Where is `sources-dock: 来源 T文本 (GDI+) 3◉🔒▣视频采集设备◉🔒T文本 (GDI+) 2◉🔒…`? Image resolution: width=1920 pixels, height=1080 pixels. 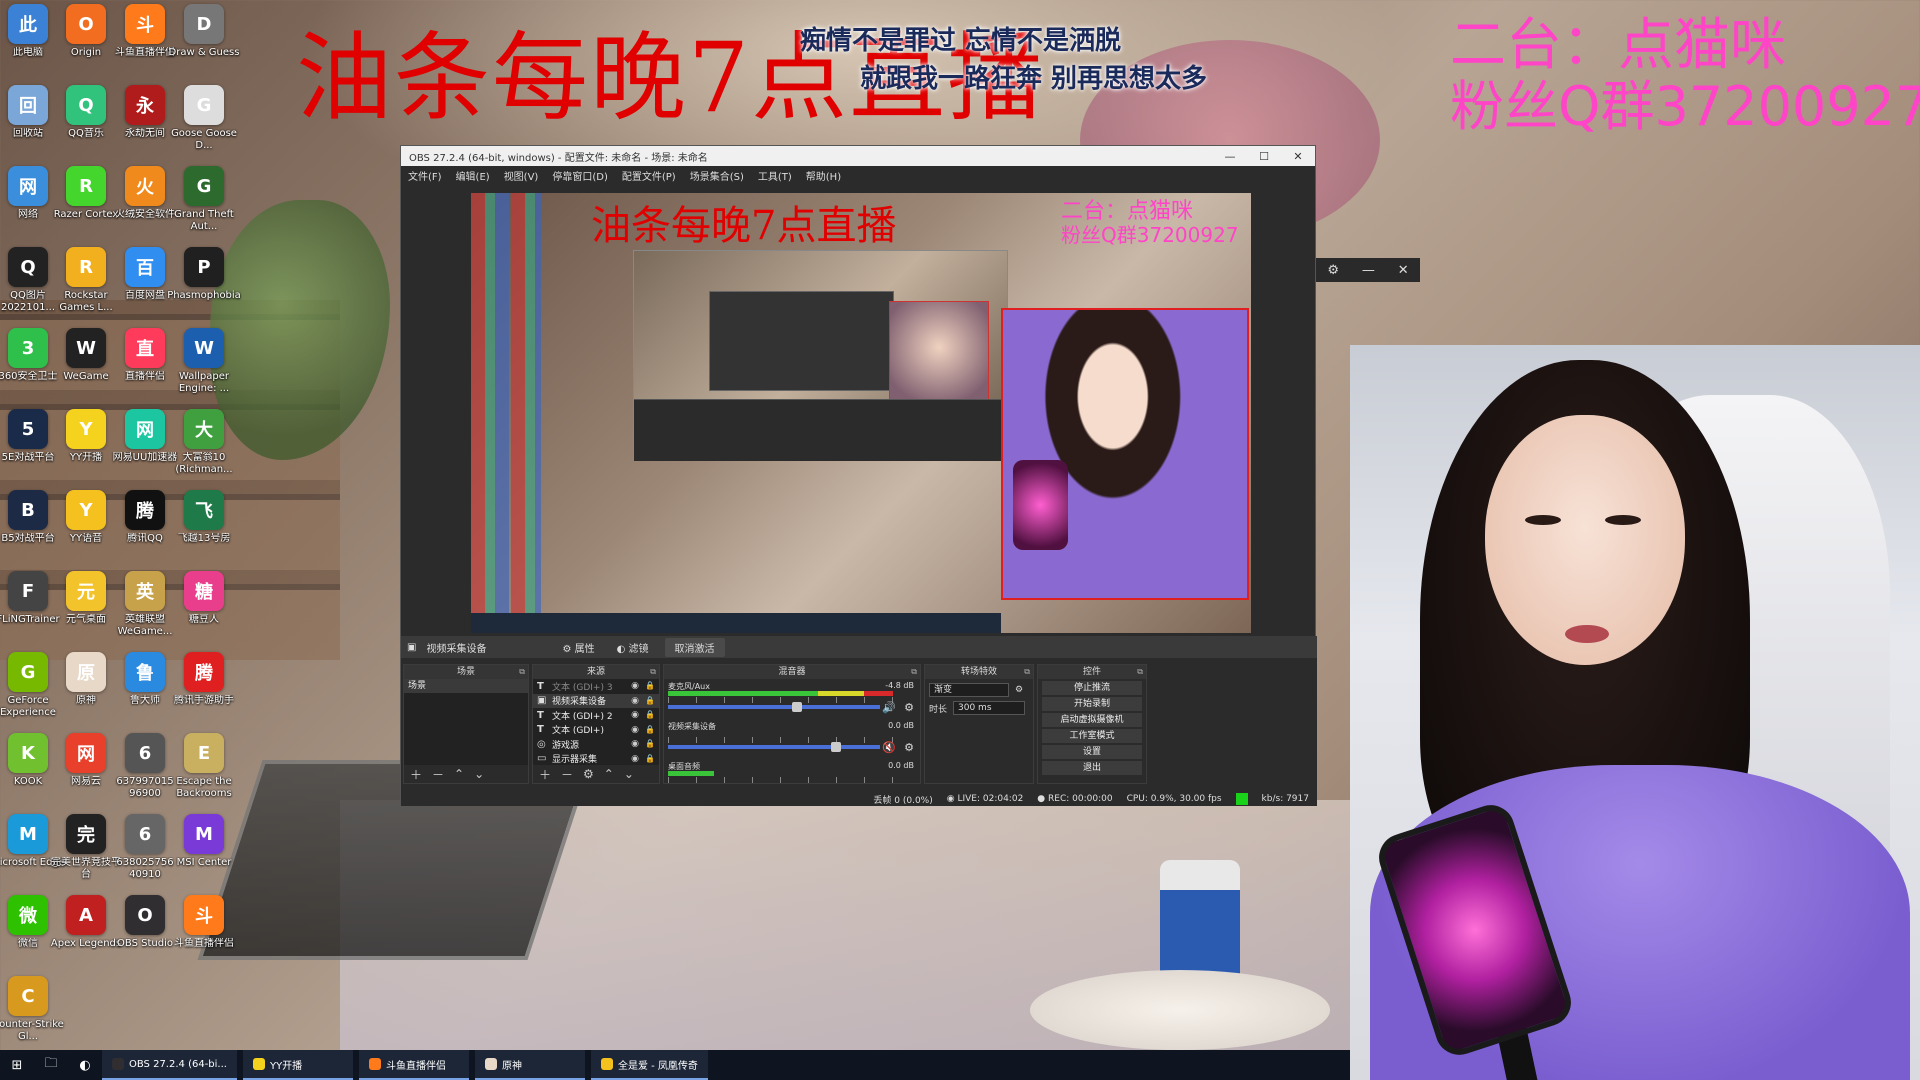 sources-dock: 来源 T文本 (GDI+) 3◉🔒▣视频采集设备◉🔒T文本 (GDI+) 2◉🔒… is located at coordinates (596, 724).